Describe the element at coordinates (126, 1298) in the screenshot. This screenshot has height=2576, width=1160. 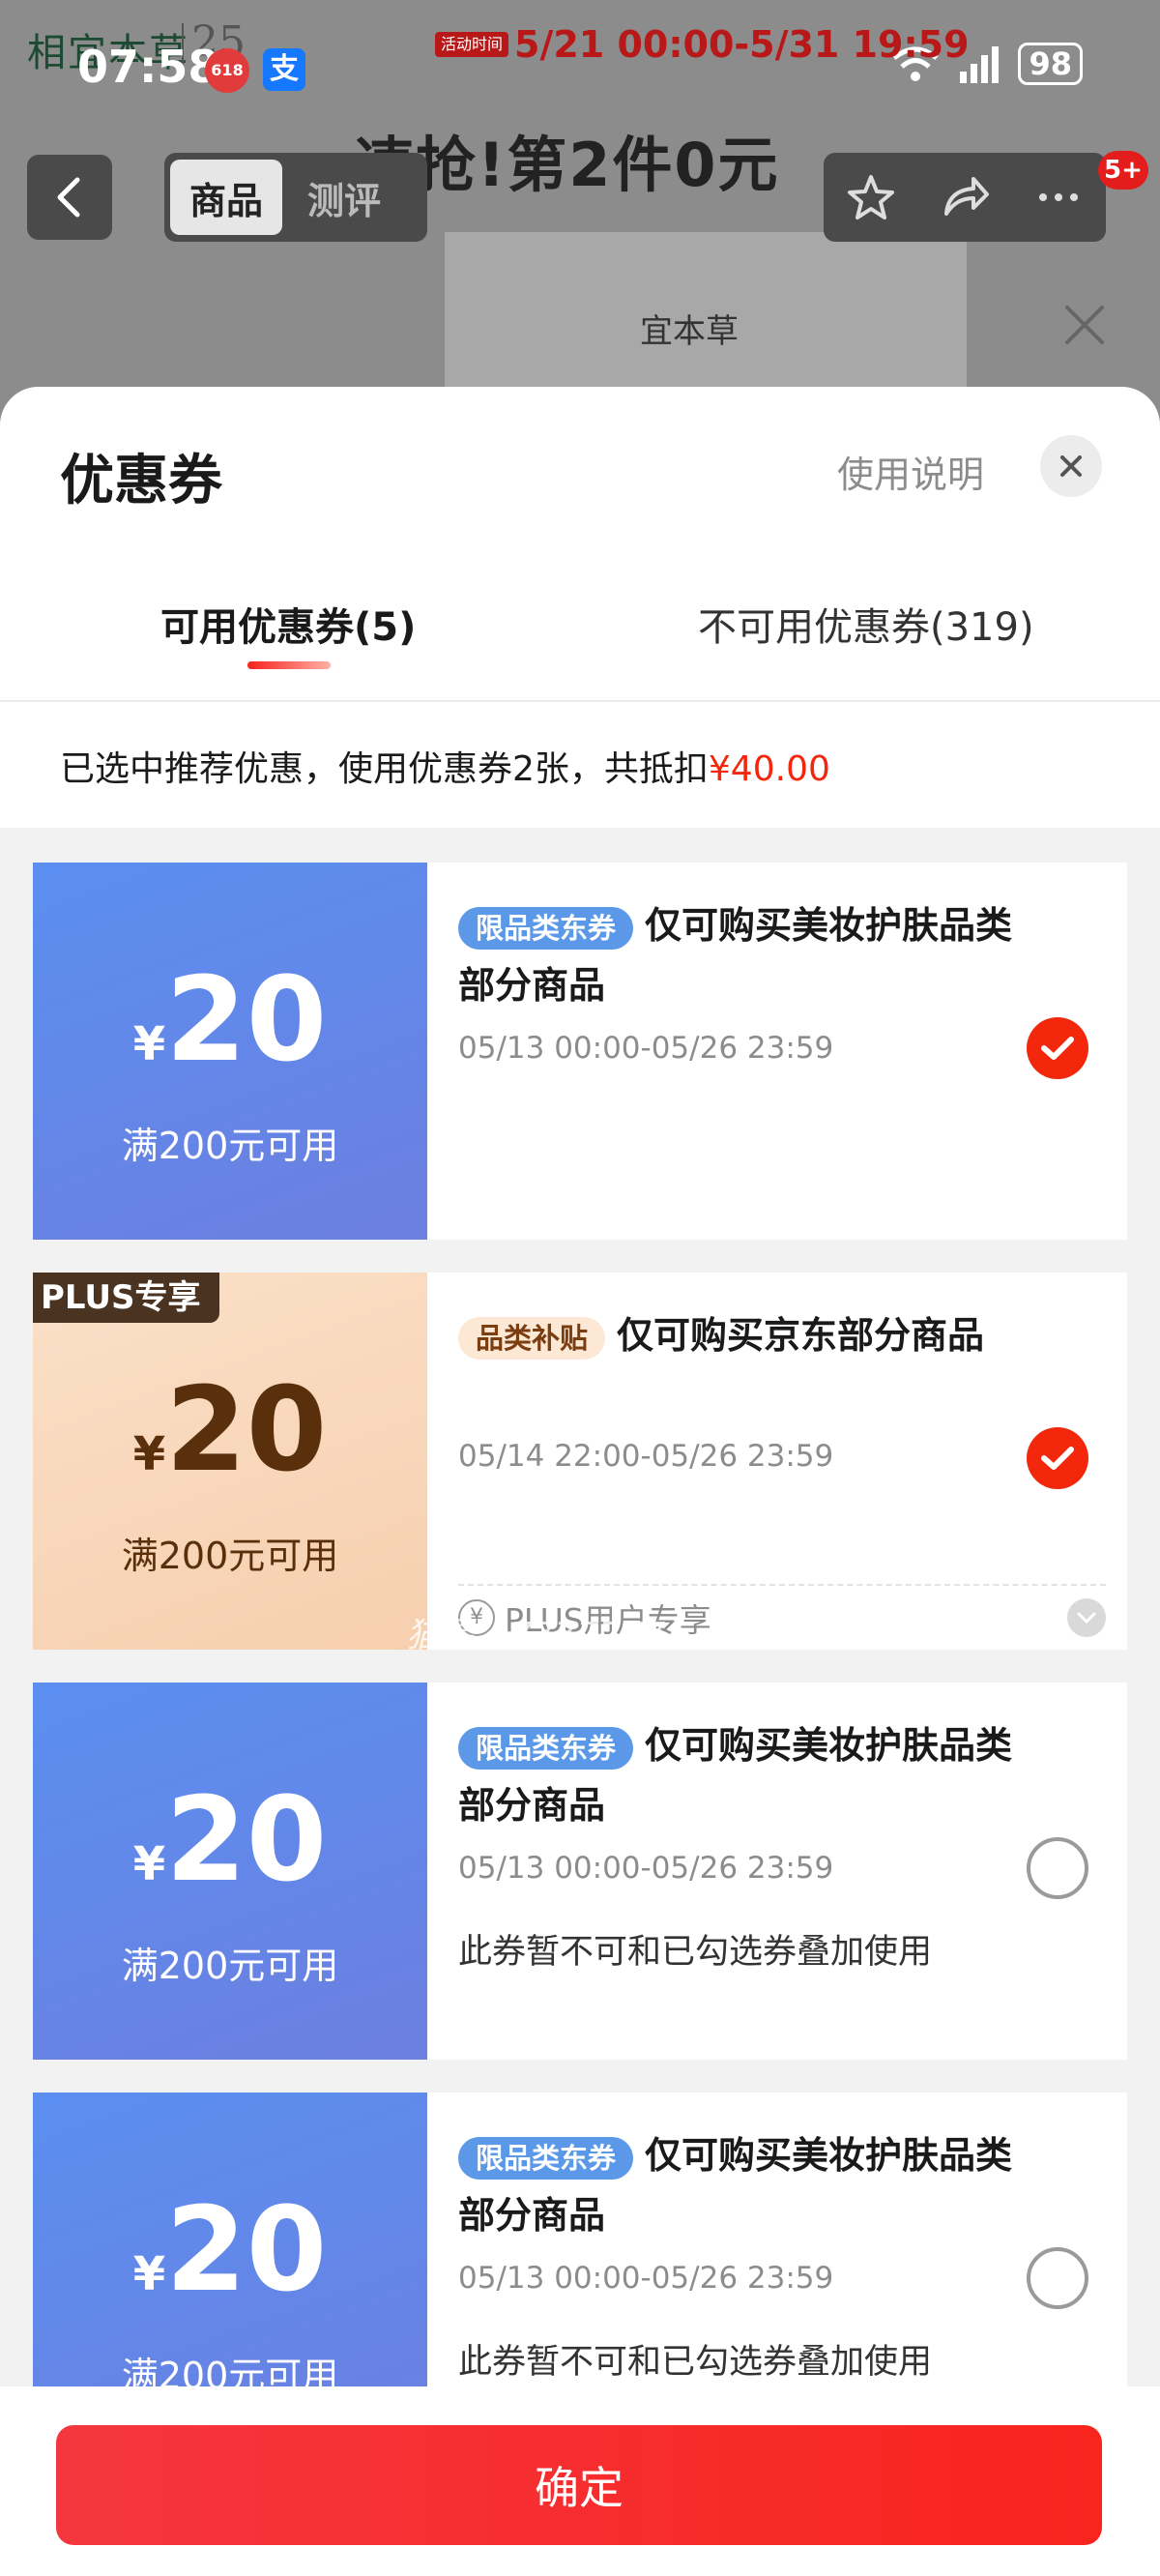
I see `plus-exclusive-badge: PLUS专享` at that location.